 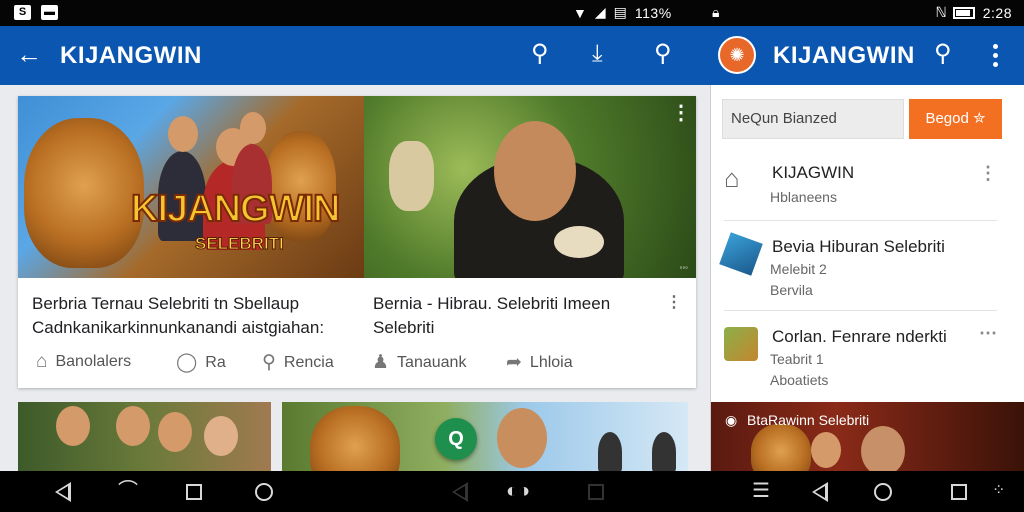 What do you see at coordinates (955, 119) in the screenshot?
I see `go-button: Begod ✮` at bounding box center [955, 119].